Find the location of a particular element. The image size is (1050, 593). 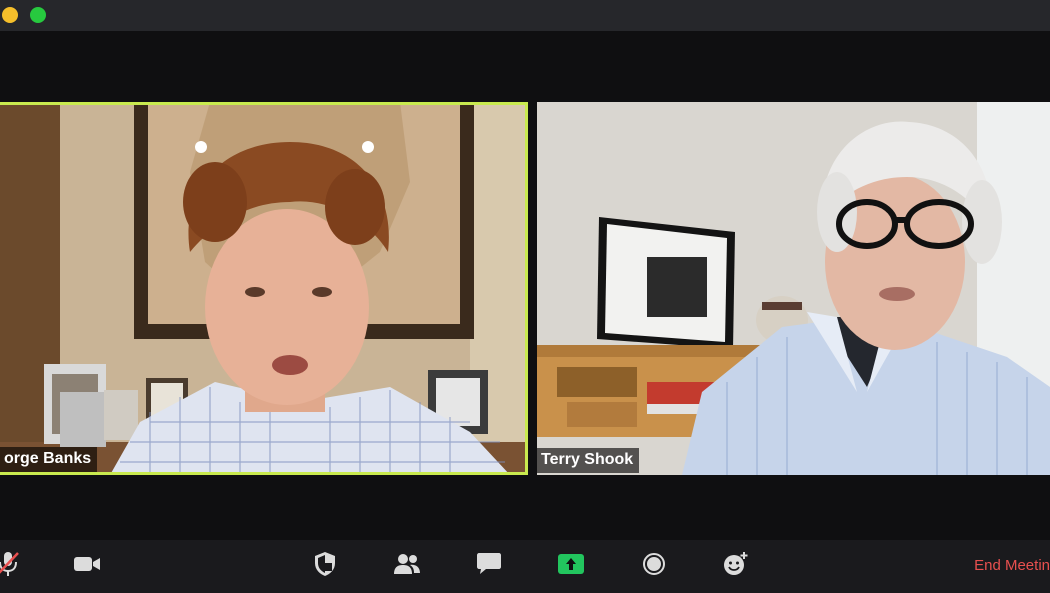

chat-icon is located at coordinates (489, 566).